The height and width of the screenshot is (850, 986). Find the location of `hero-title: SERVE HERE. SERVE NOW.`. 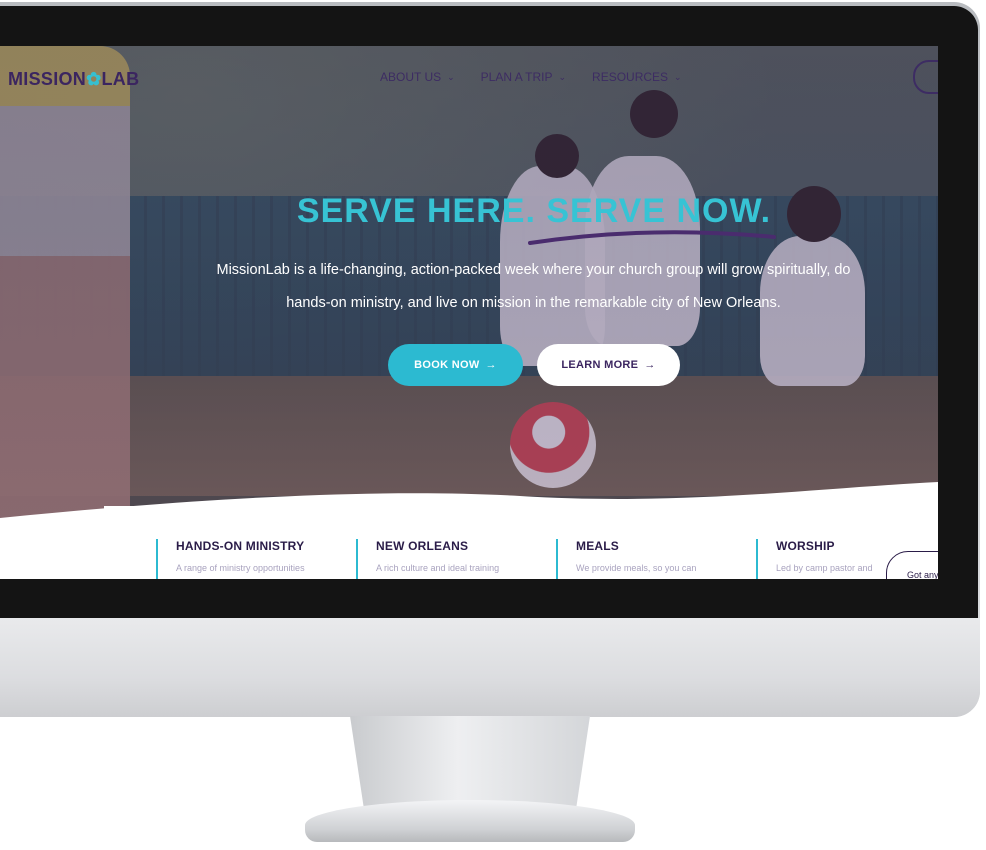

hero-title: SERVE HERE. SERVE NOW. is located at coordinates (534, 211).